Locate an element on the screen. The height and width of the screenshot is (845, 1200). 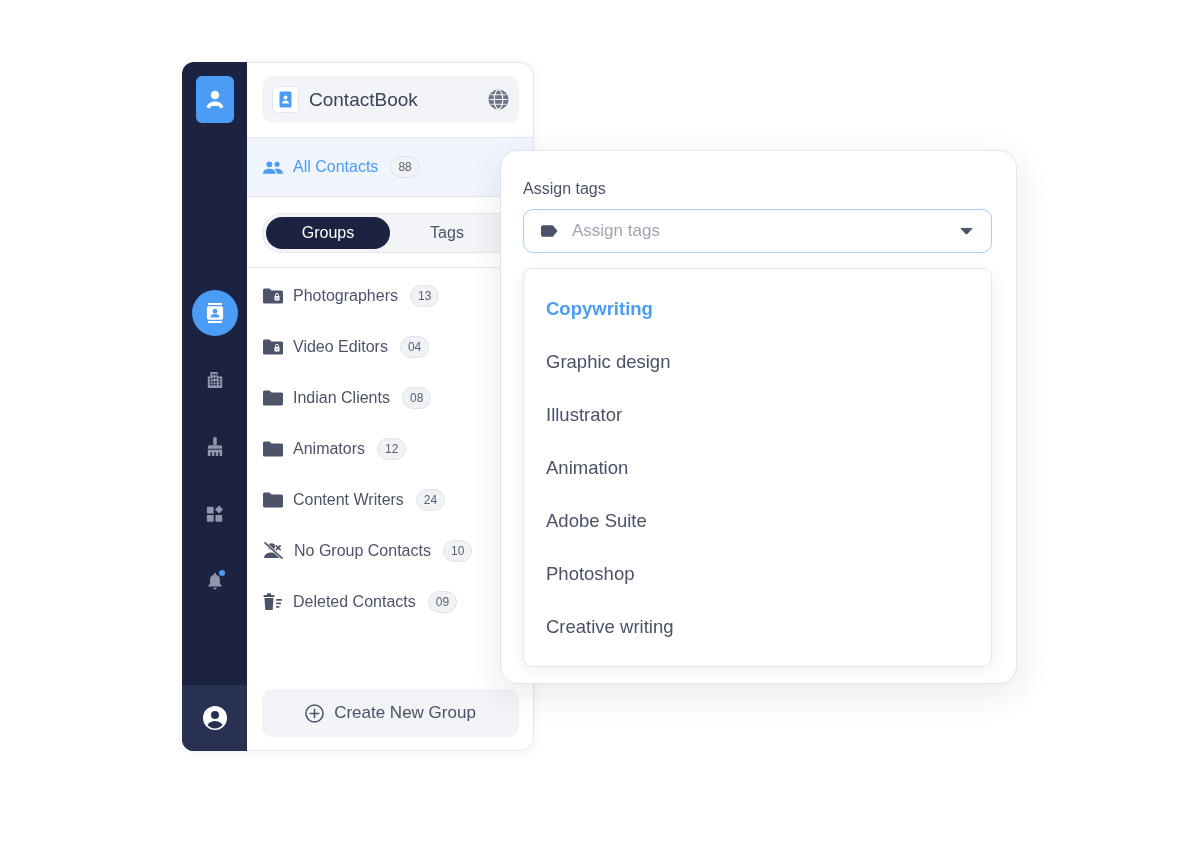
nav-button is located at coordinates (214, 313).